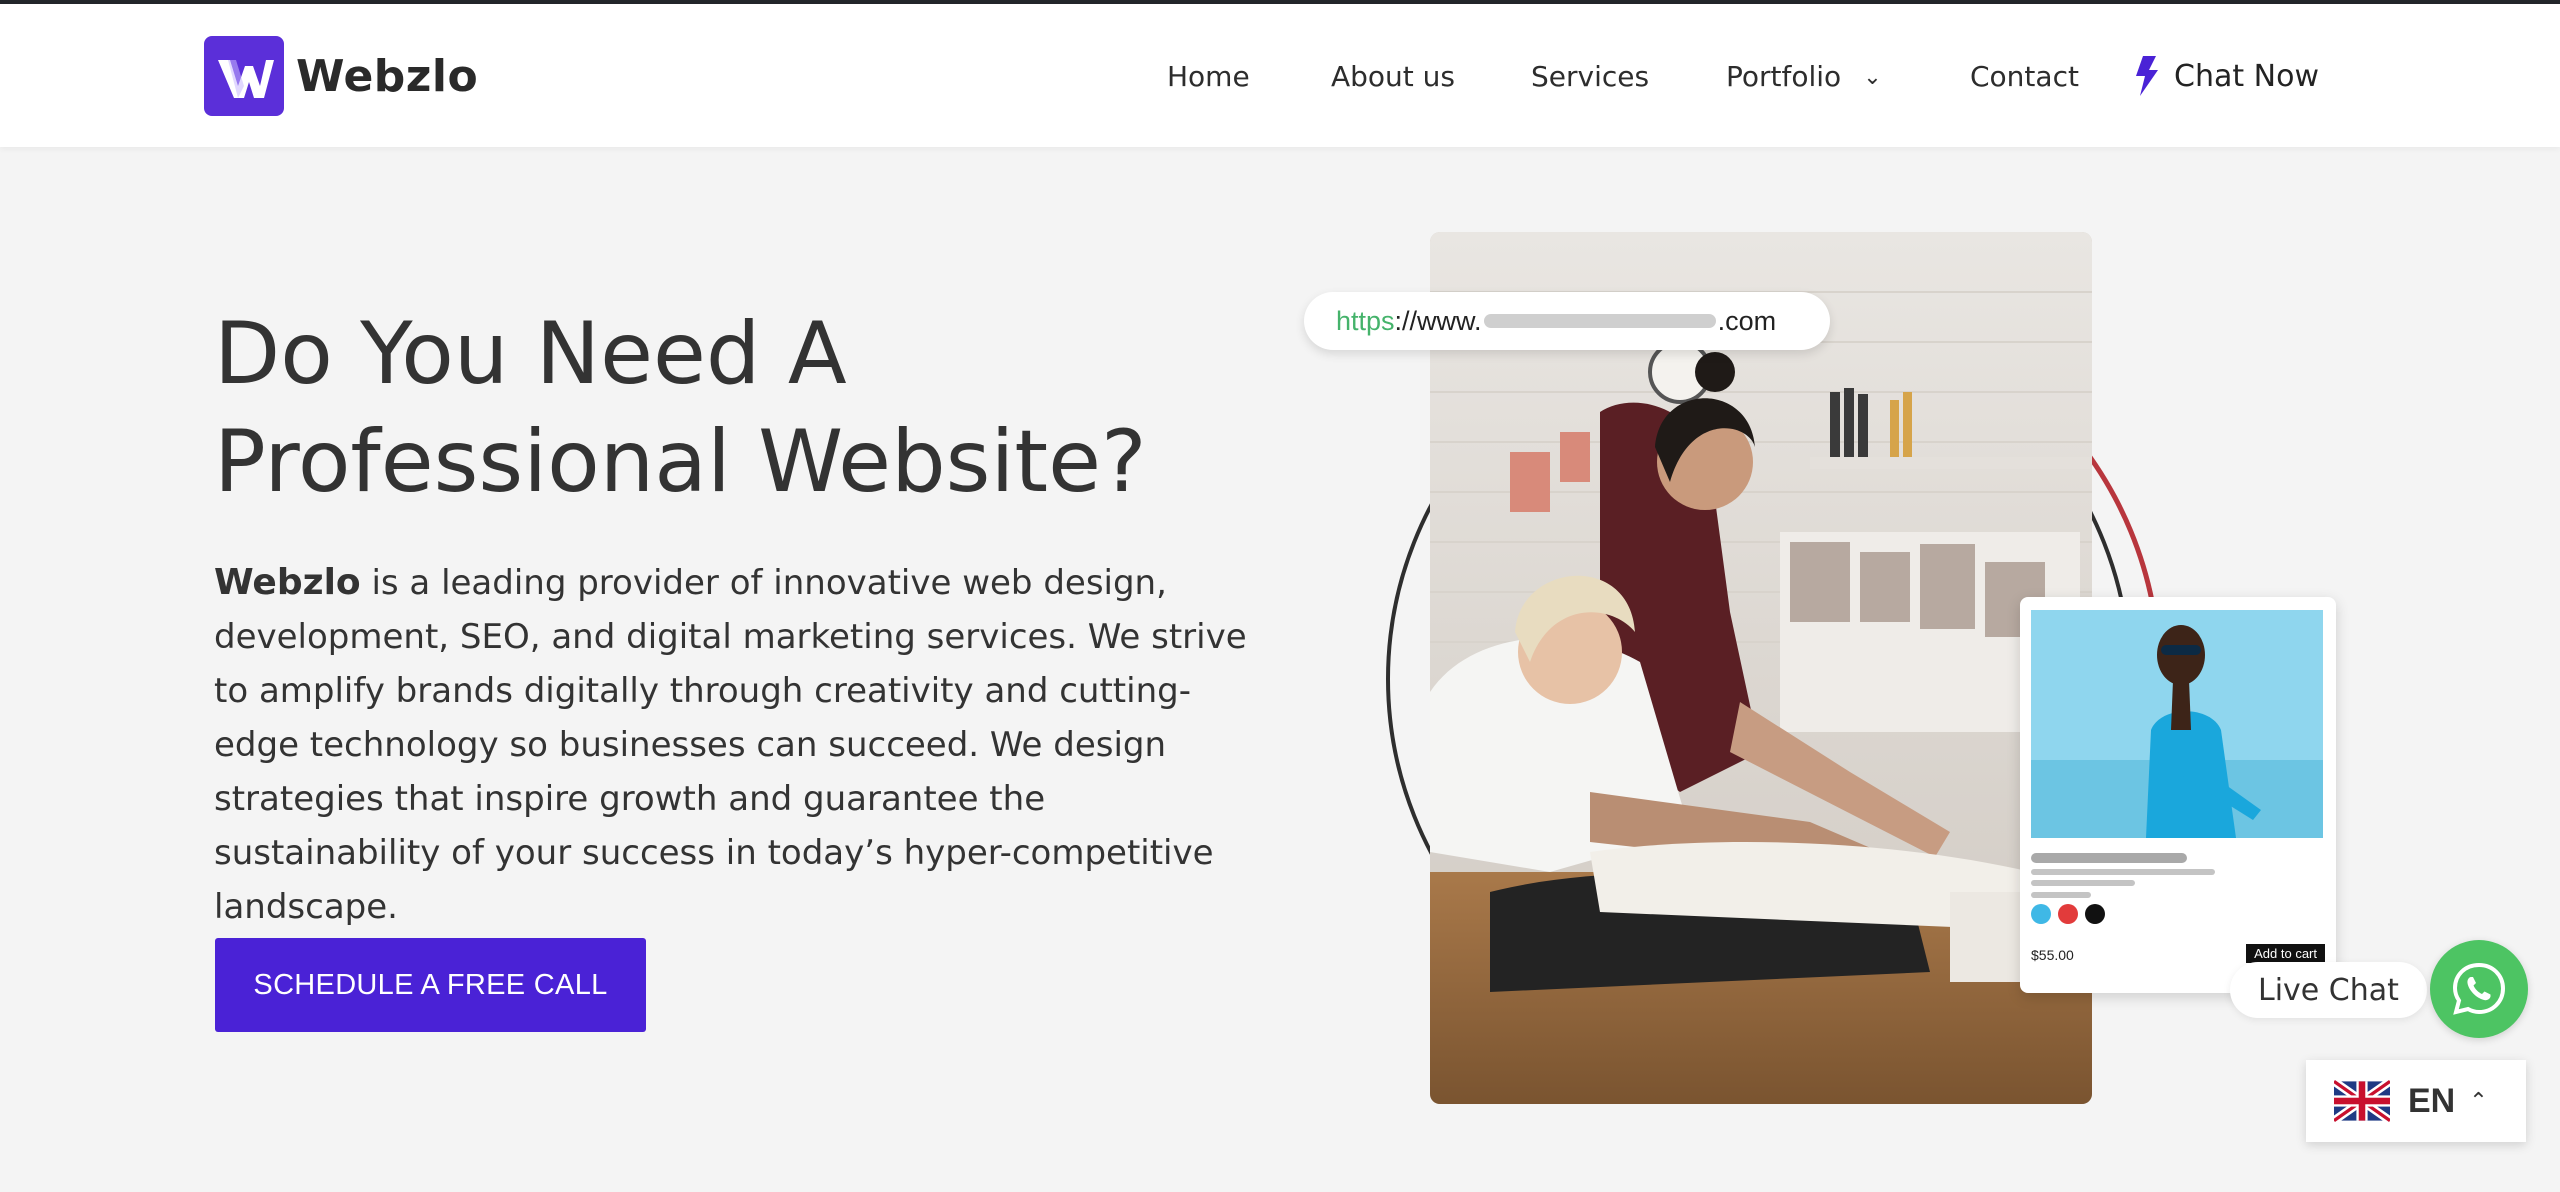  I want to click on whatsapp-icon, so click(2479, 988).